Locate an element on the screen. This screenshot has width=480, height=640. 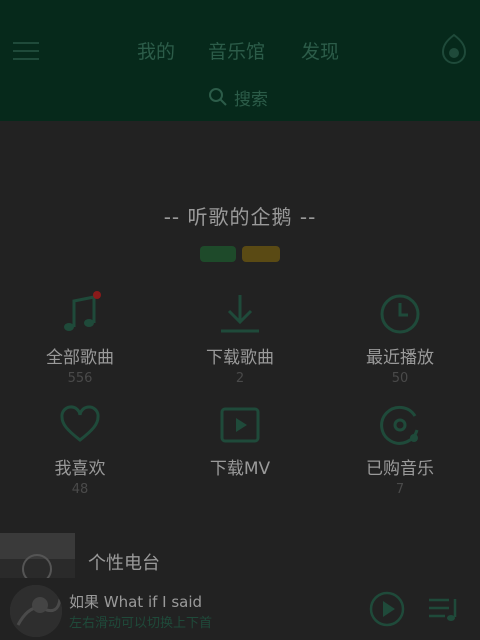
play-button is located at coordinates (387, 609).